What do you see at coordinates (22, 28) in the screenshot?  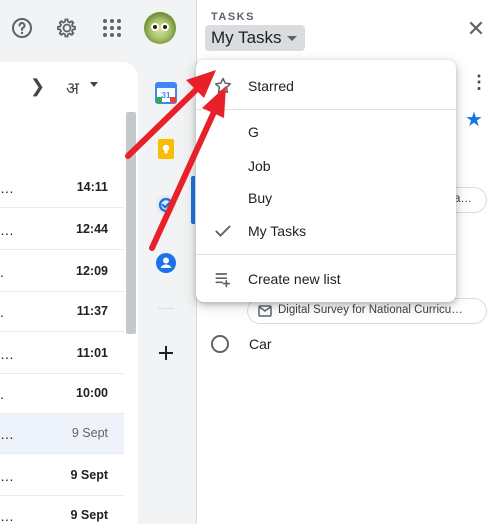 I see `help-icon` at bounding box center [22, 28].